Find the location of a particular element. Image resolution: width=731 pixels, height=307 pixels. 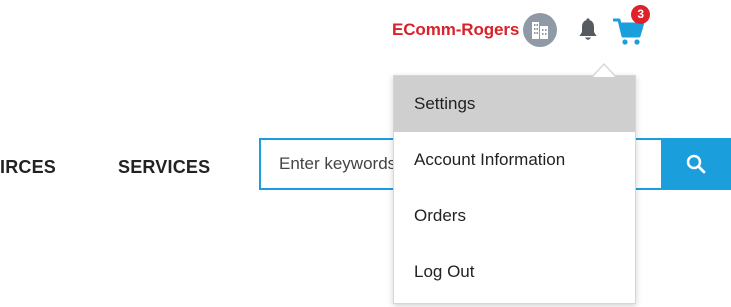

cart-button: 3 is located at coordinates (632, 25).